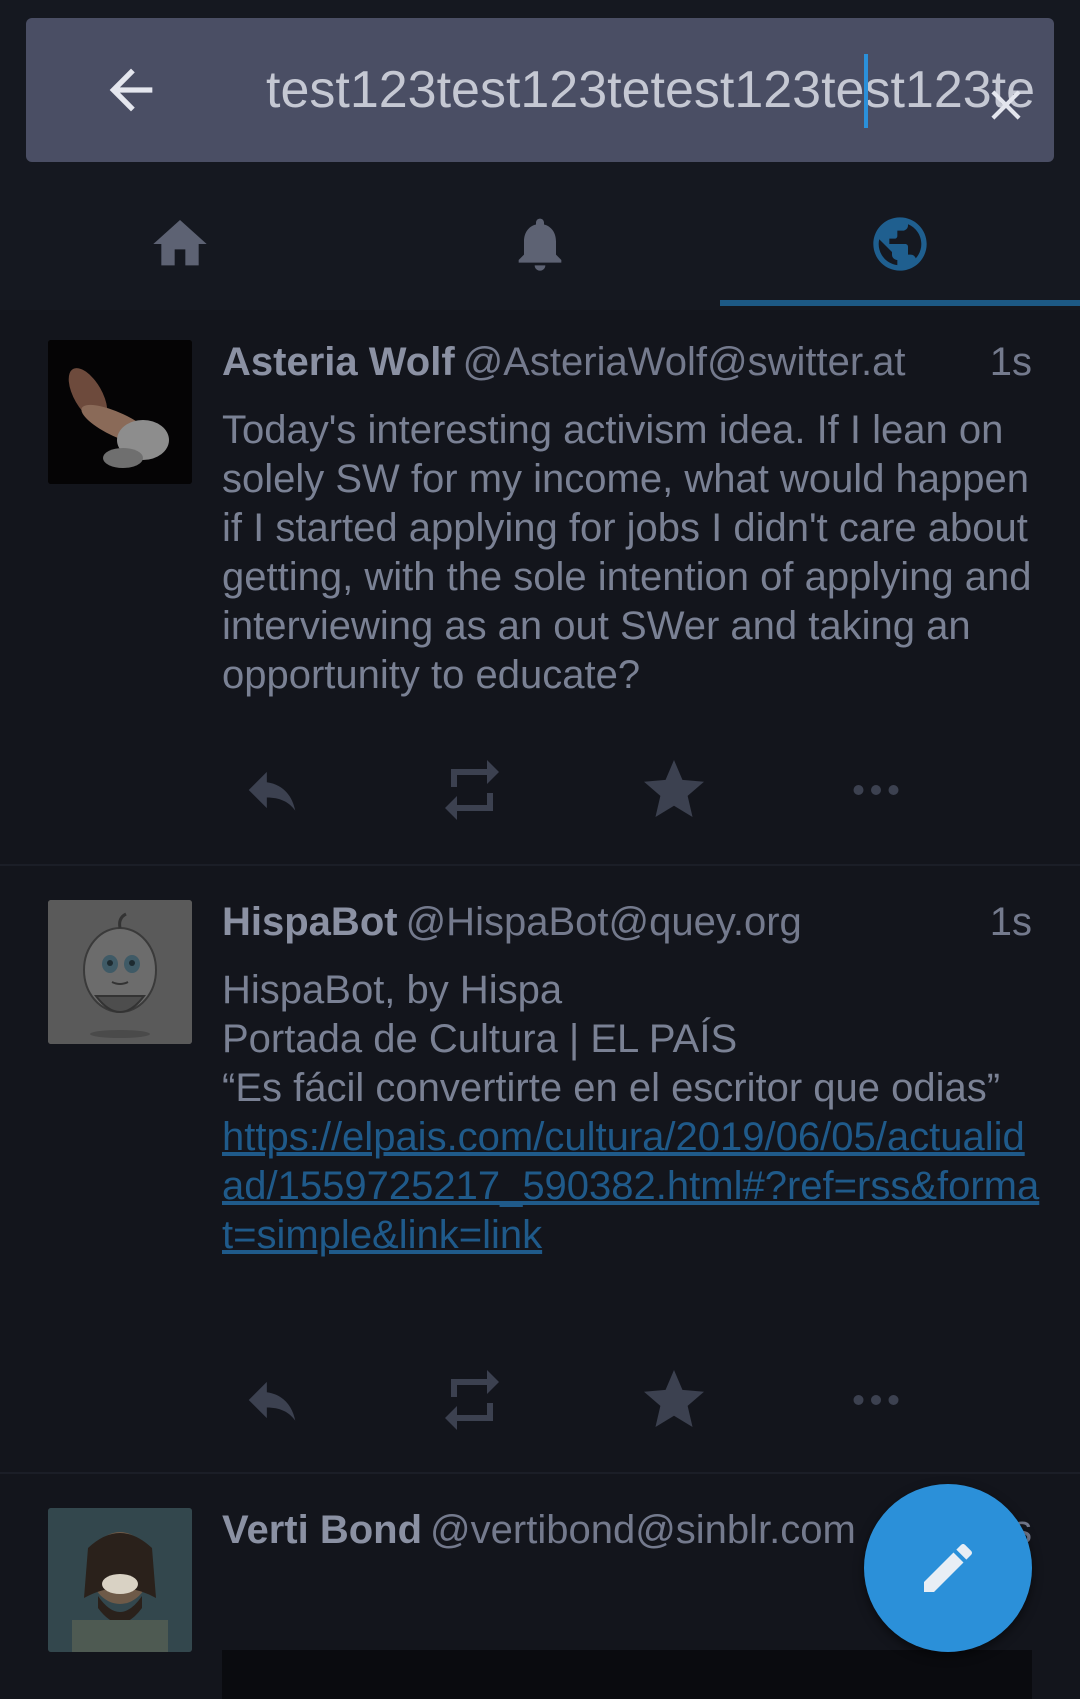 This screenshot has height=1699, width=1080. I want to click on pencil-icon, so click(948, 1567).